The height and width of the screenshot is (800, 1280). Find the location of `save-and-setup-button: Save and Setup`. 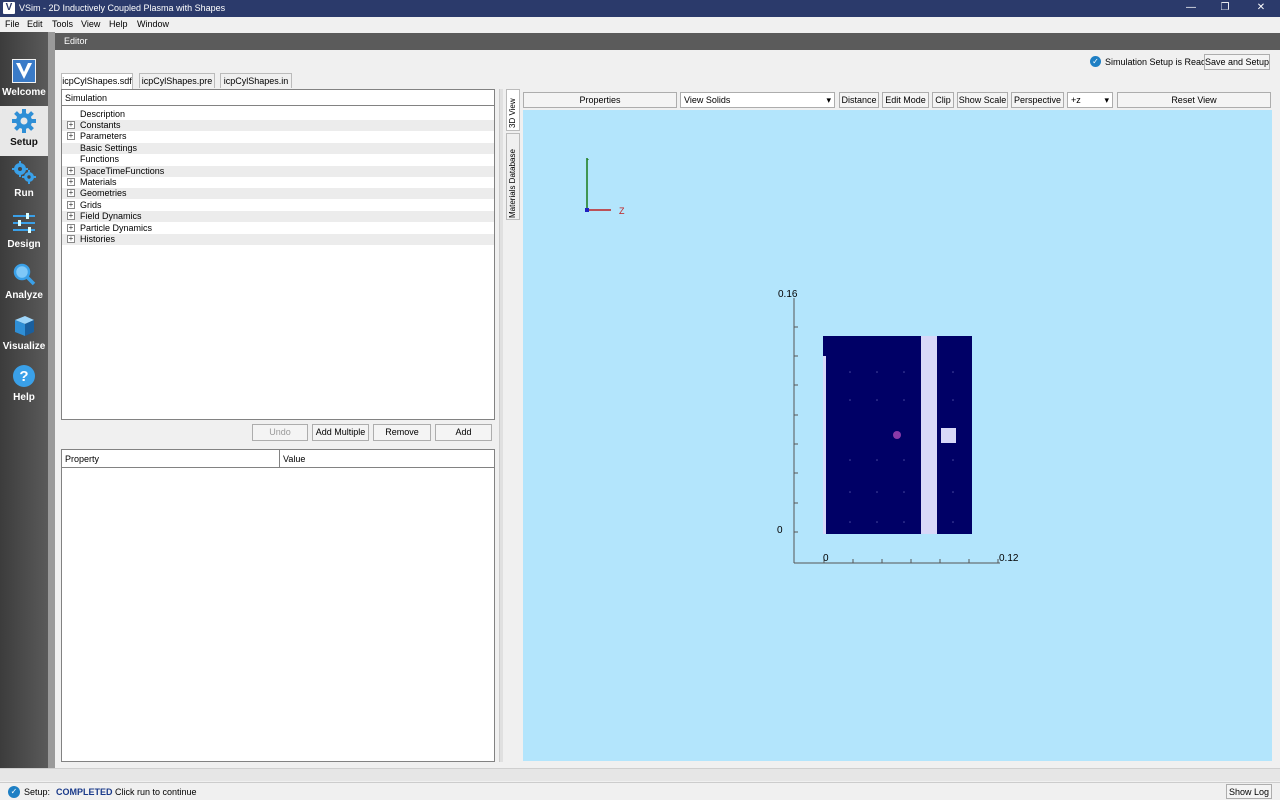

save-and-setup-button: Save and Setup is located at coordinates (1237, 62).